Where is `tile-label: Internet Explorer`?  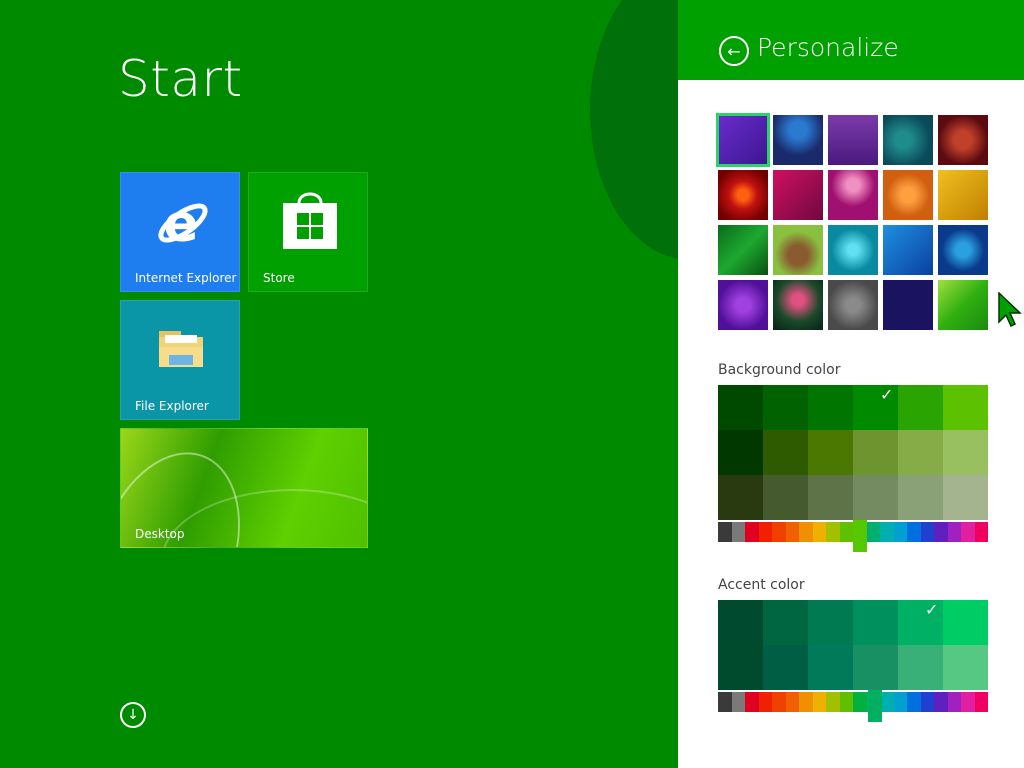 tile-label: Internet Explorer is located at coordinates (186, 278).